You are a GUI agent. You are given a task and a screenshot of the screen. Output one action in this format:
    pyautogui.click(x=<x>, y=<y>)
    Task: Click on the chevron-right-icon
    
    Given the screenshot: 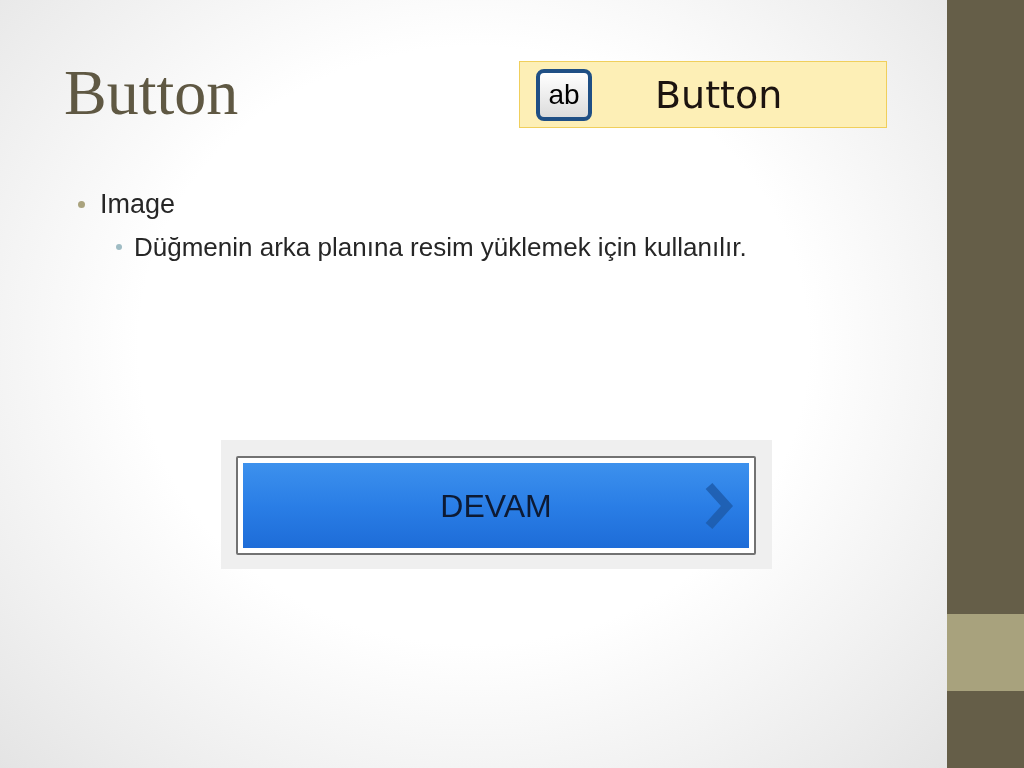 What is the action you would take?
    pyautogui.click(x=718, y=505)
    